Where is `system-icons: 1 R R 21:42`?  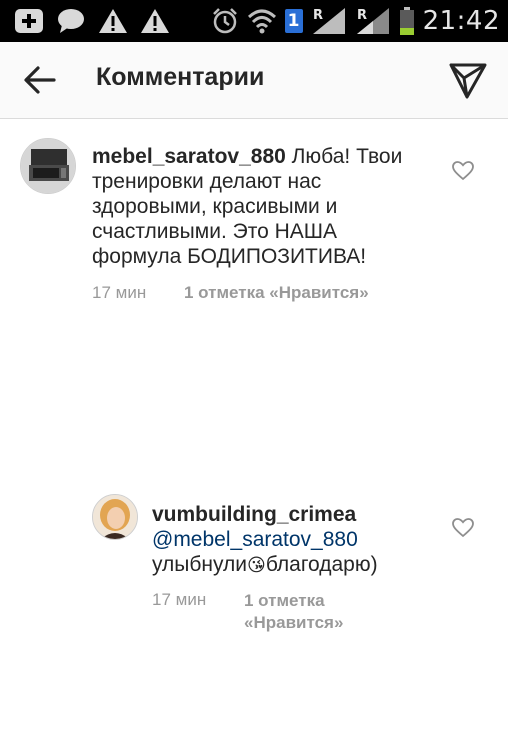
system-icons: 1 R R 21:42 is located at coordinates (355, 21).